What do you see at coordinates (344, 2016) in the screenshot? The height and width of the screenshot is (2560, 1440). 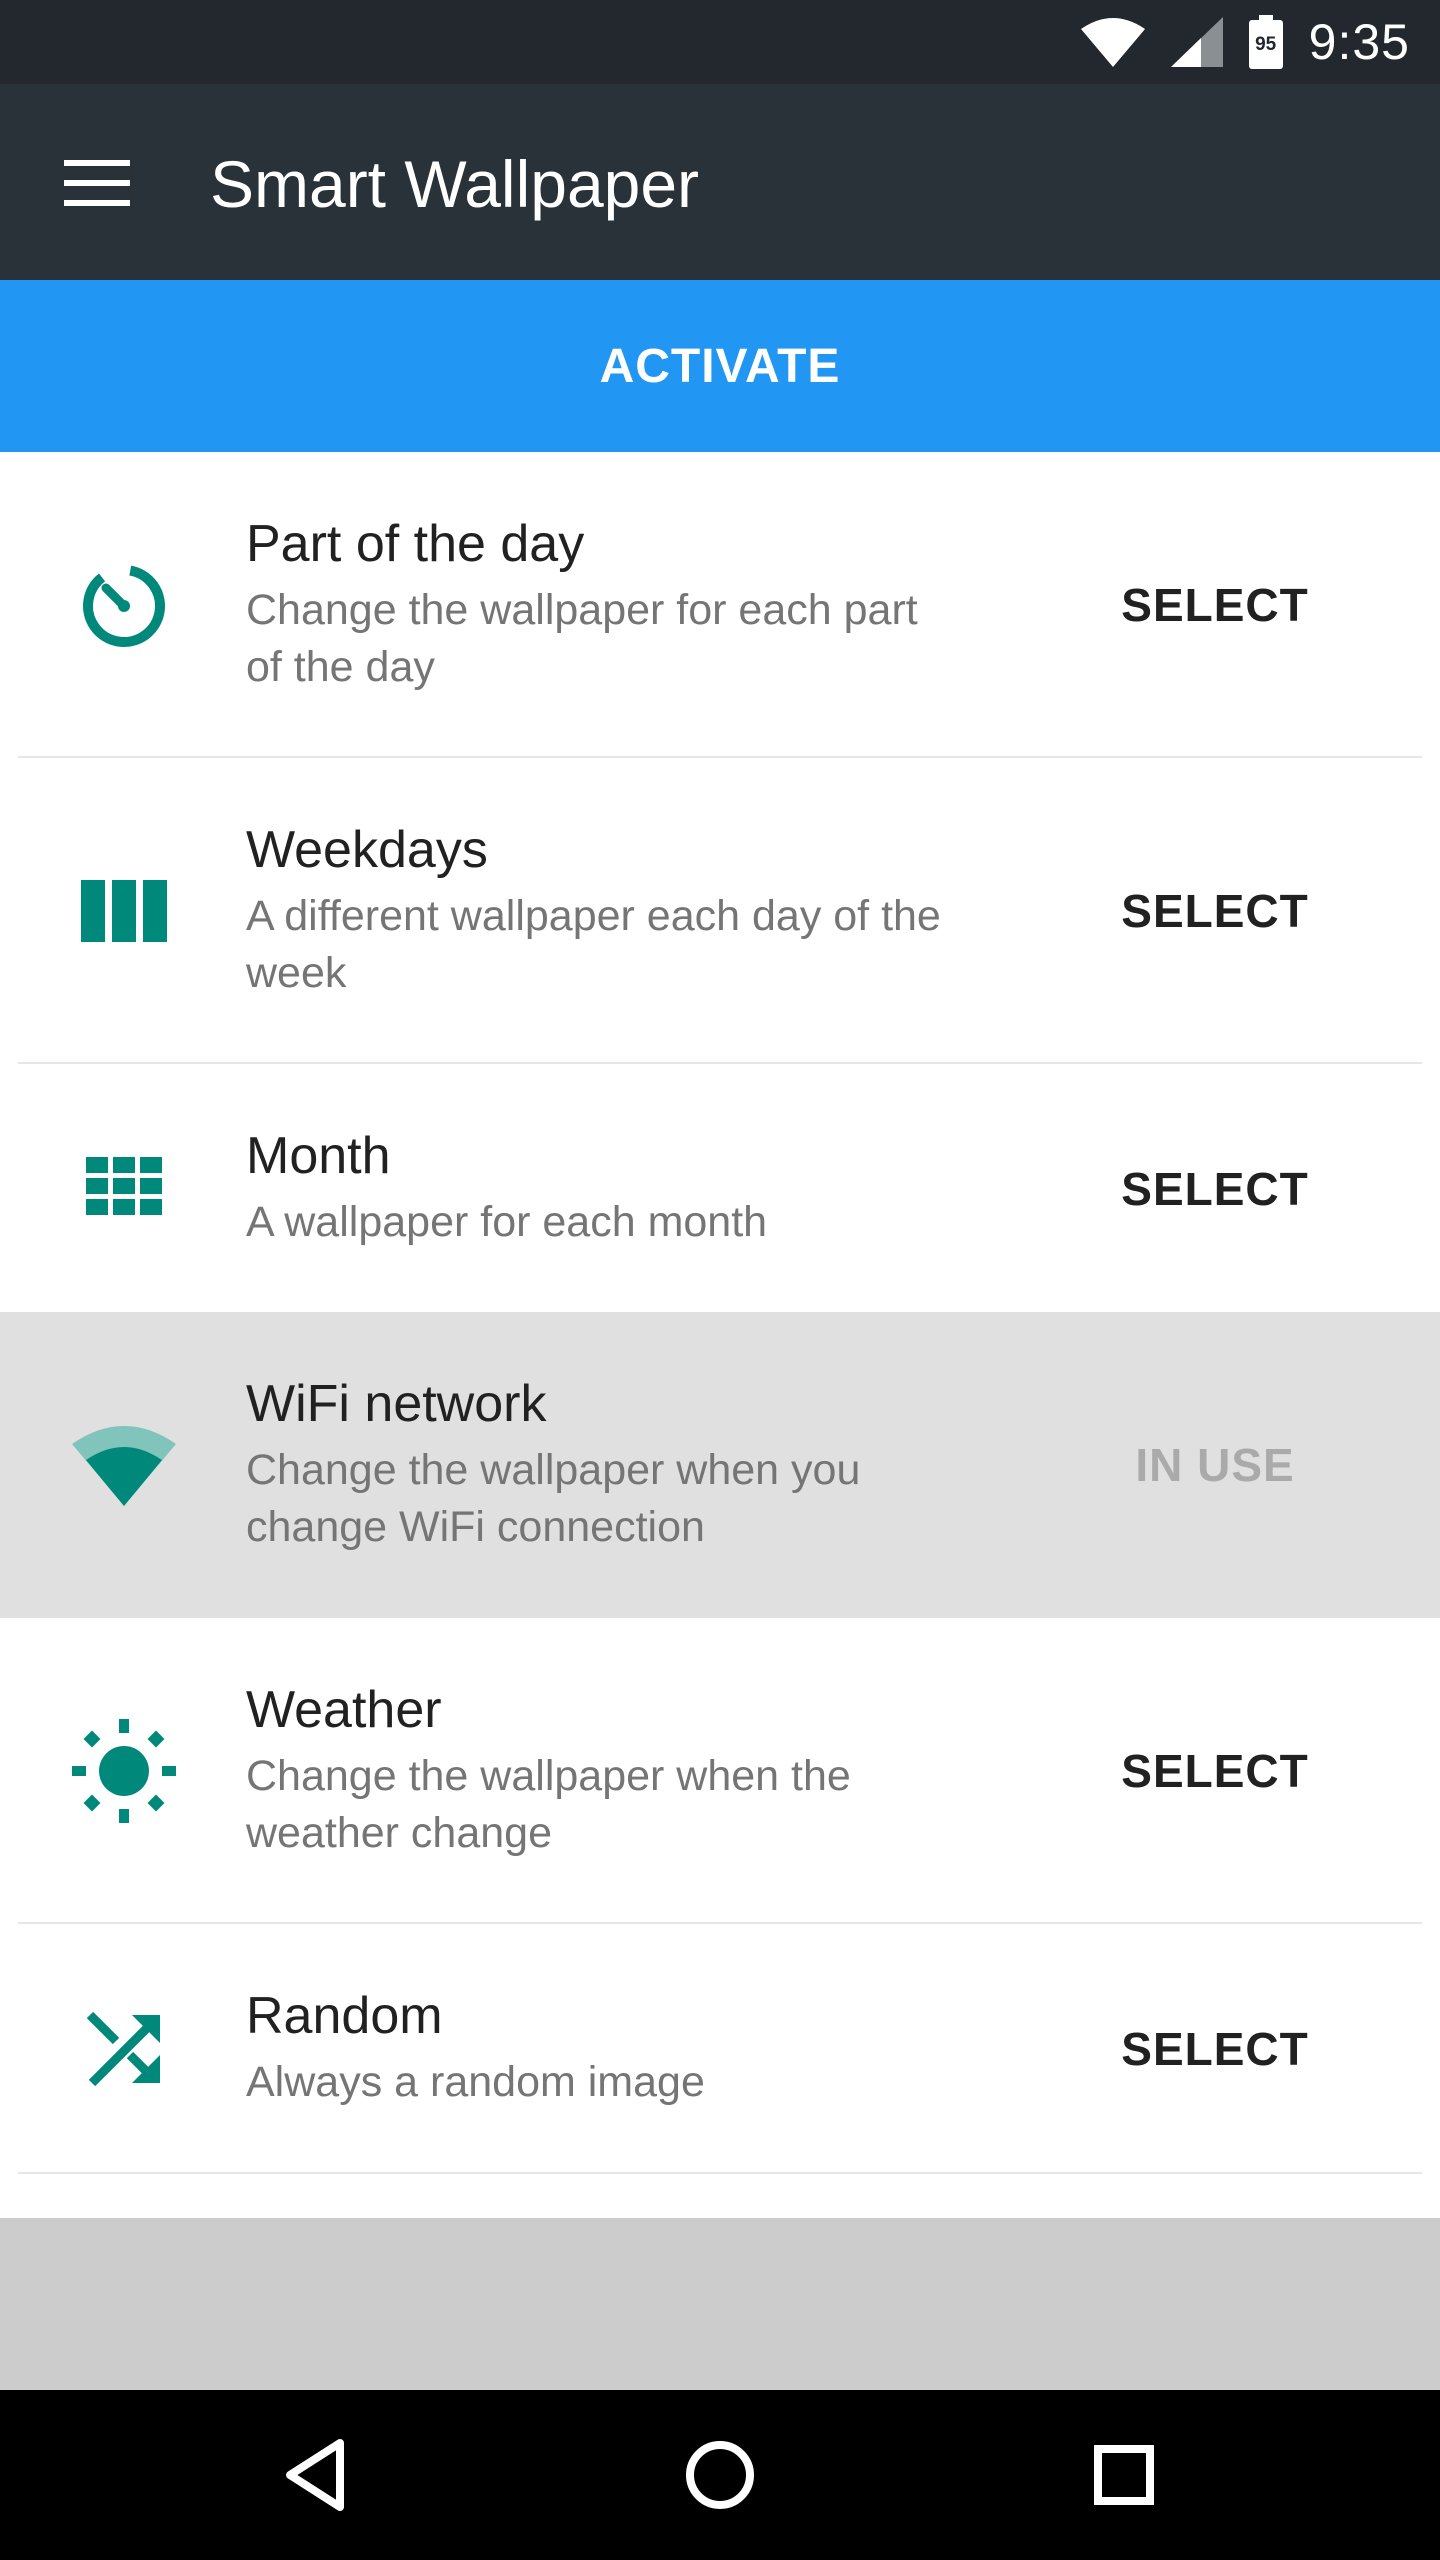 I see `item-label: Random` at bounding box center [344, 2016].